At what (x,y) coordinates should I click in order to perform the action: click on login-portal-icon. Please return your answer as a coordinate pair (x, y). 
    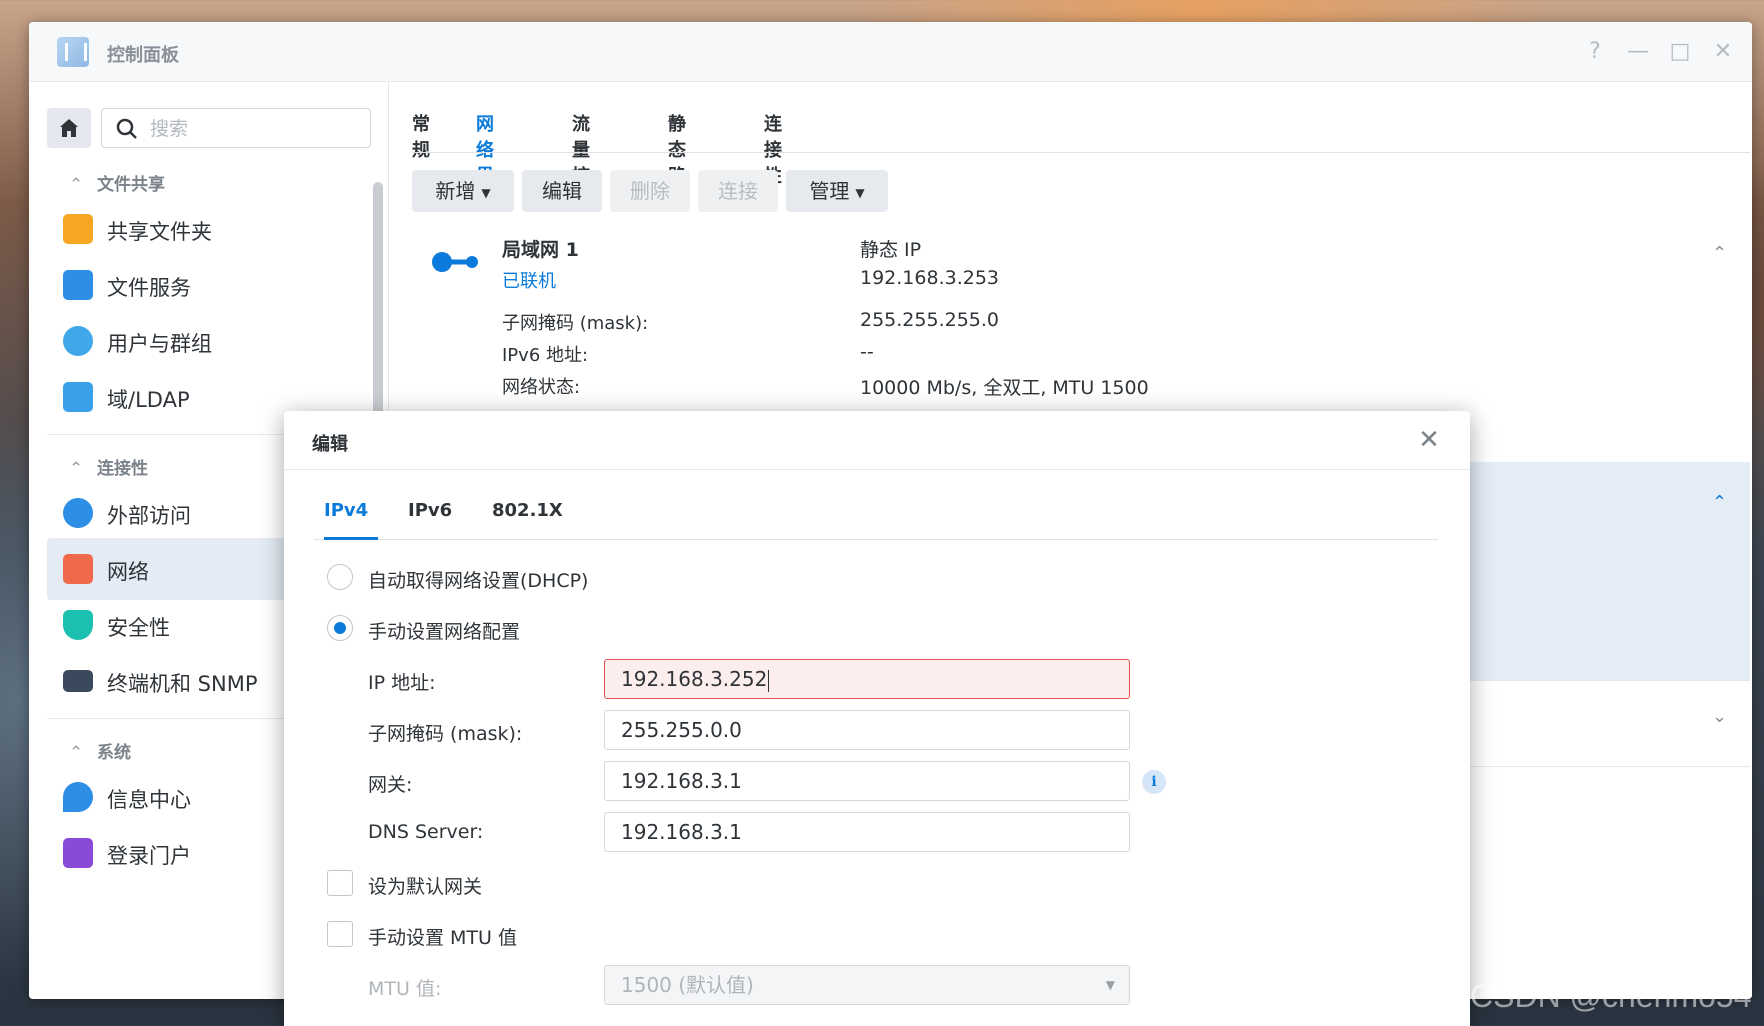
    Looking at the image, I should click on (78, 853).